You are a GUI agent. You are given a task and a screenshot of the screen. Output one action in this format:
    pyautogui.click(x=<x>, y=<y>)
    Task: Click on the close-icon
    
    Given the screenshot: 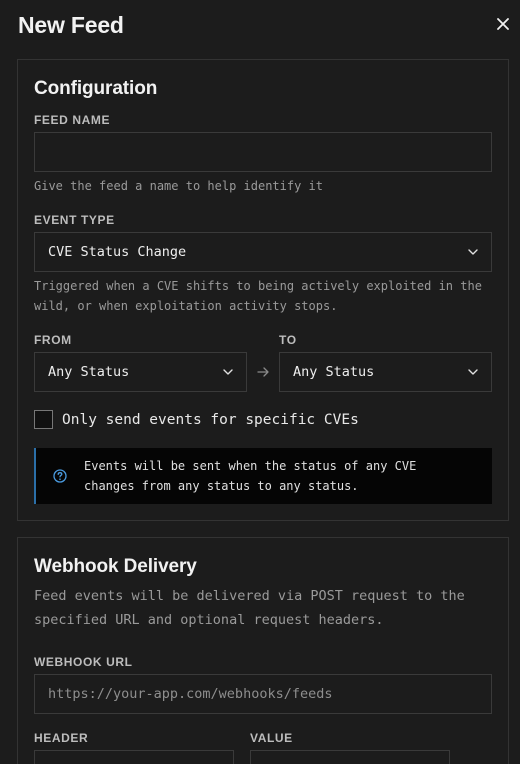 What is the action you would take?
    pyautogui.click(x=503, y=24)
    